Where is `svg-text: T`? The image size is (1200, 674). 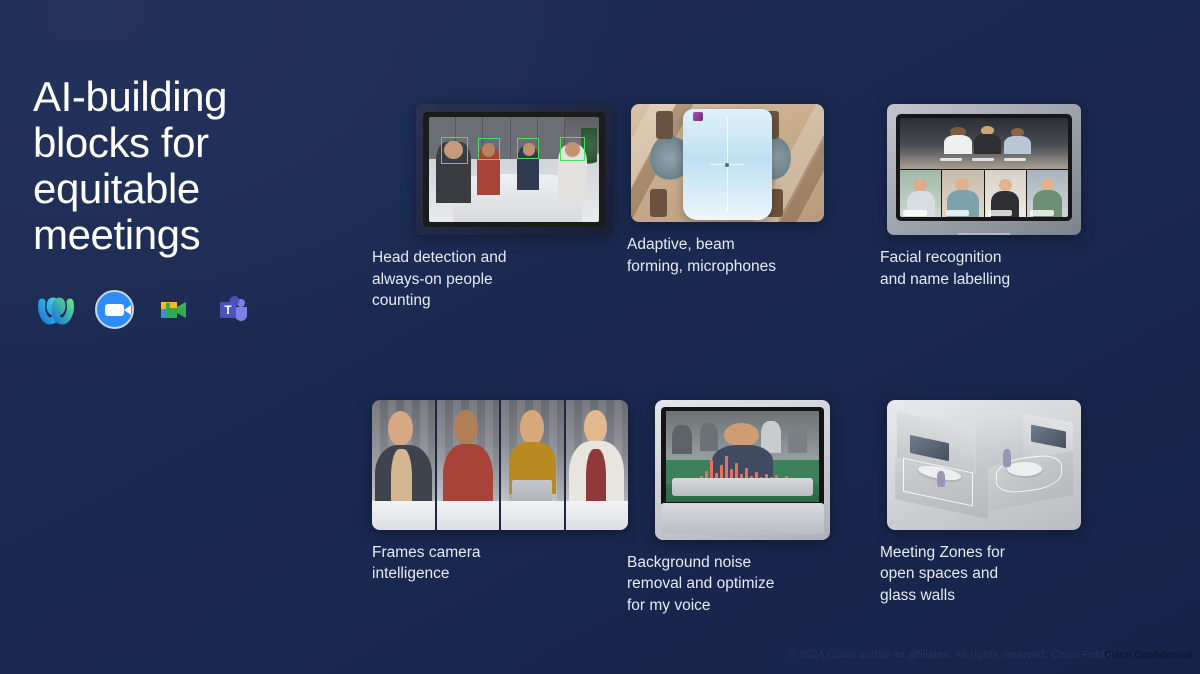 svg-text: T is located at coordinates (228, 310).